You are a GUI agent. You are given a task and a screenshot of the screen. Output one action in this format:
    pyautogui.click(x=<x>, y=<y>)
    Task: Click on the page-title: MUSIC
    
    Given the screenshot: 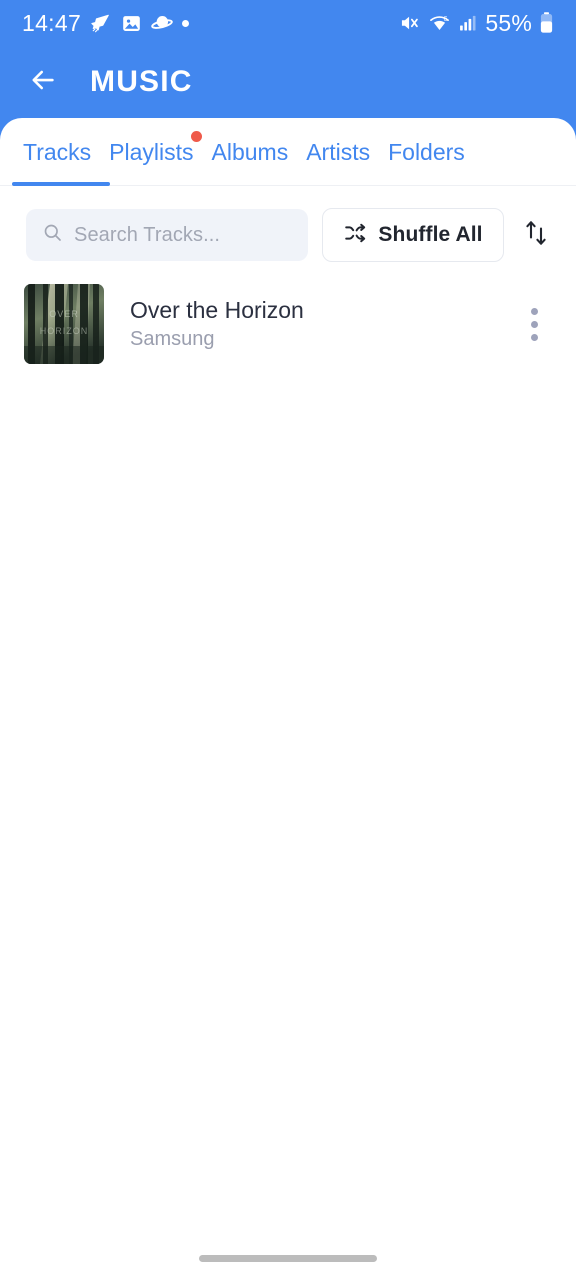 What is the action you would take?
    pyautogui.click(x=141, y=81)
    